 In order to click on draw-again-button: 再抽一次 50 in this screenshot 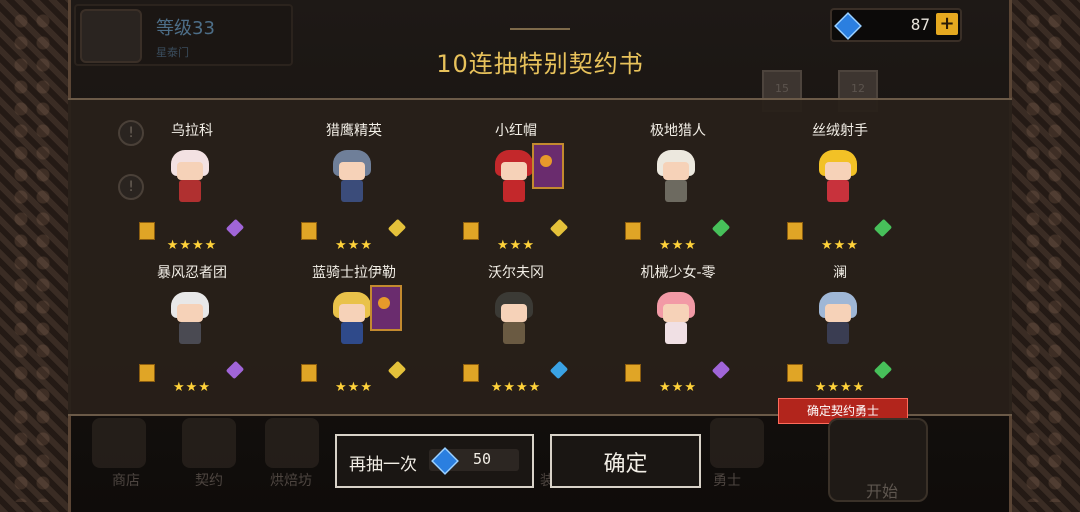, I will do `click(434, 461)`.